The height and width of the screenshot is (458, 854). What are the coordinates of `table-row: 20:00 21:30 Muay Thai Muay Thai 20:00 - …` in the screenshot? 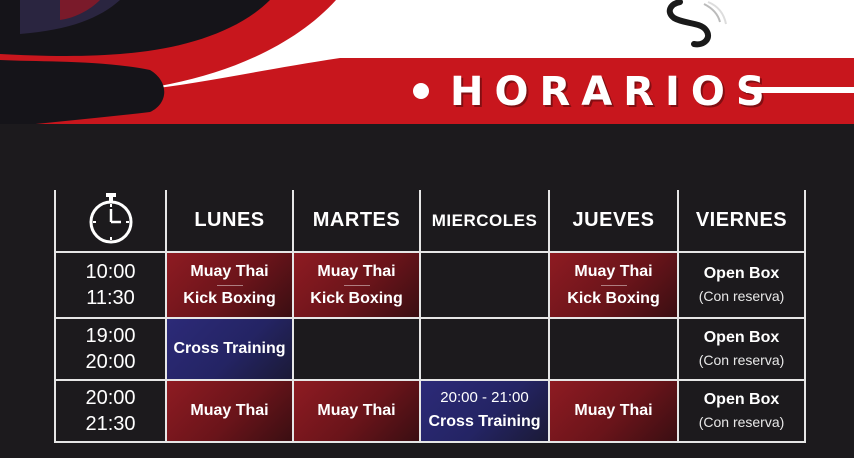 It's located at (430, 411).